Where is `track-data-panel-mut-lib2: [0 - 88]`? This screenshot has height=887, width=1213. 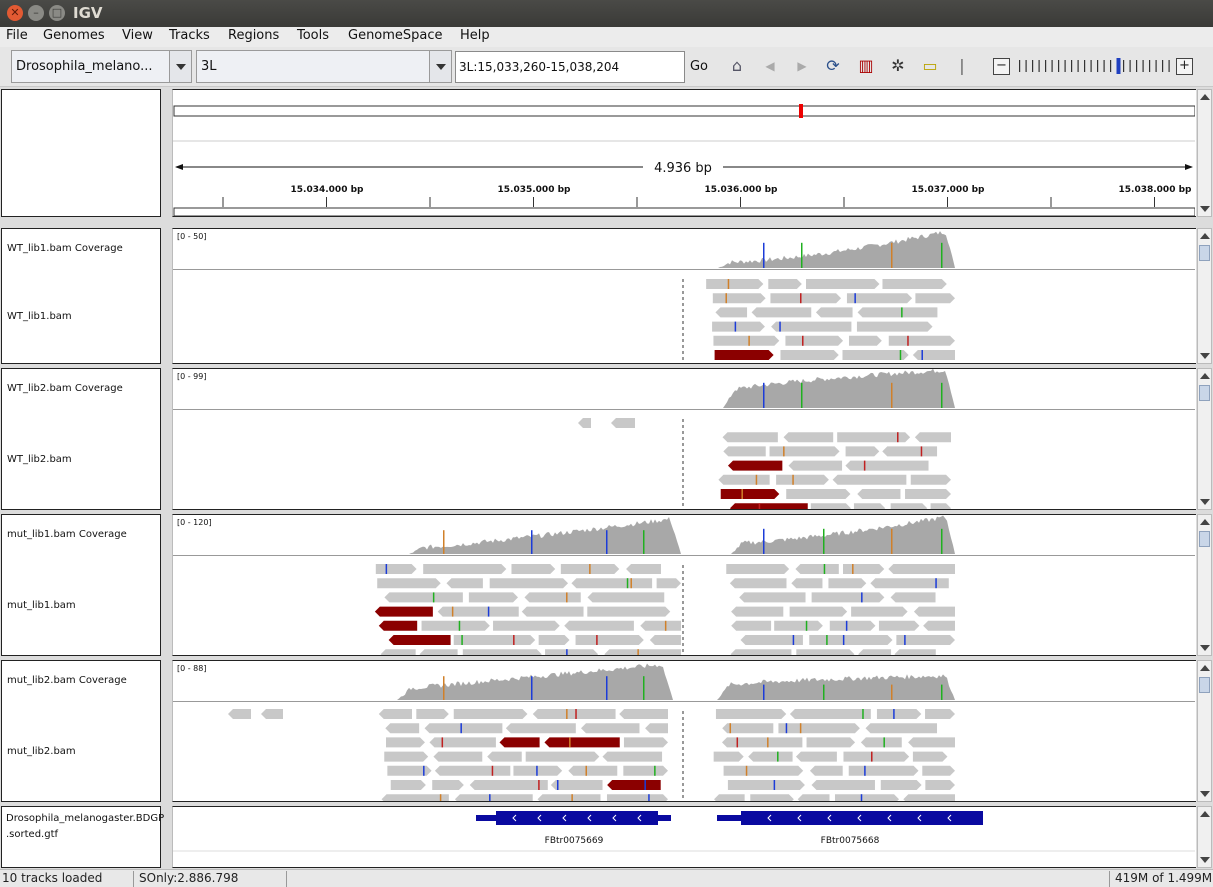
track-data-panel-mut-lib2: [0 - 88] is located at coordinates (684, 731).